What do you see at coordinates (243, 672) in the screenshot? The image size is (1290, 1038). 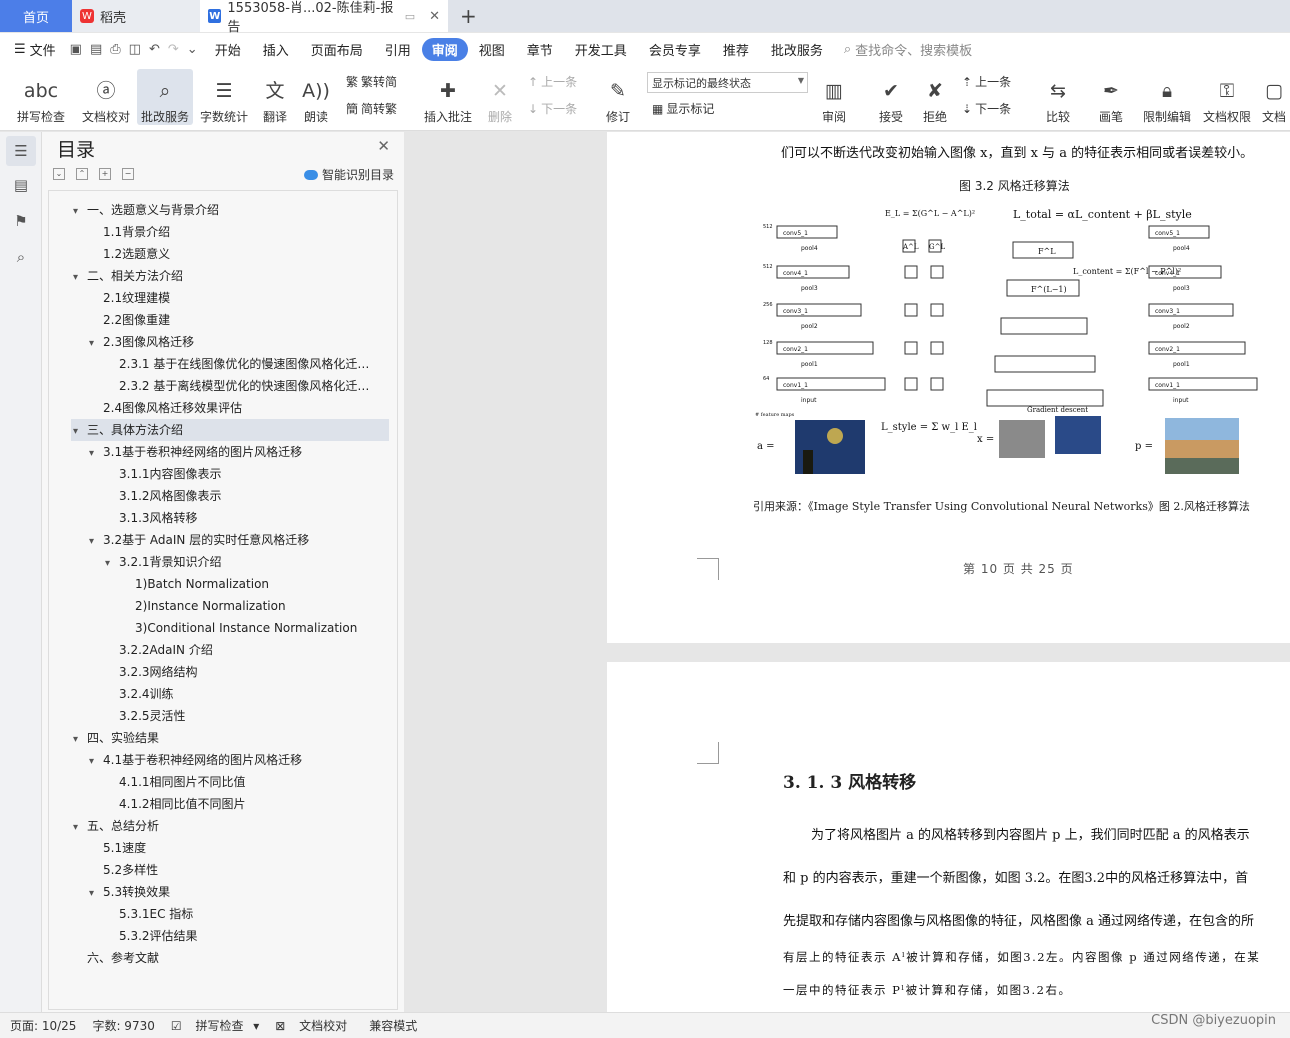 I see `toc-item: 3.2.3网络结构` at bounding box center [243, 672].